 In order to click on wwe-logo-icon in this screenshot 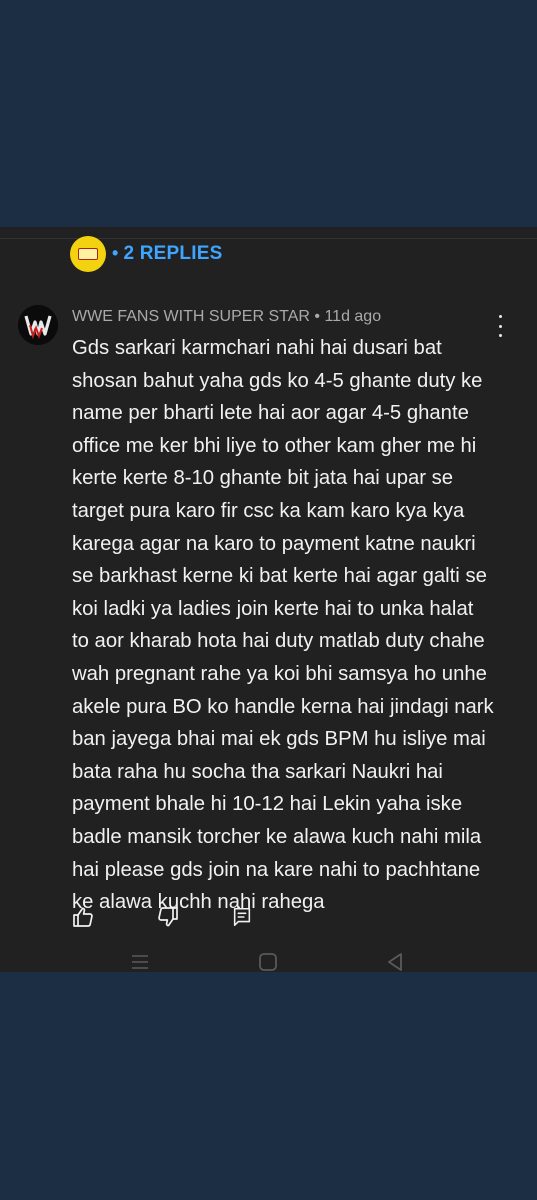, I will do `click(38, 325)`.